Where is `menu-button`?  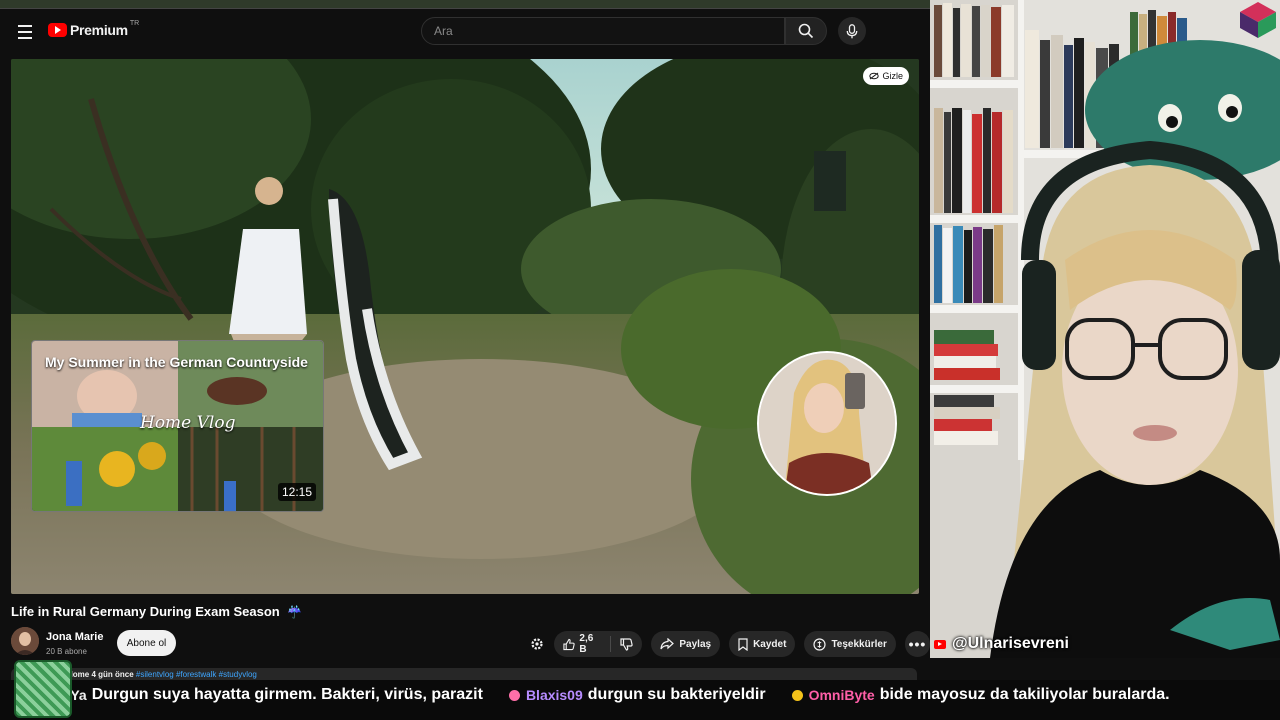 menu-button is located at coordinates (25, 32).